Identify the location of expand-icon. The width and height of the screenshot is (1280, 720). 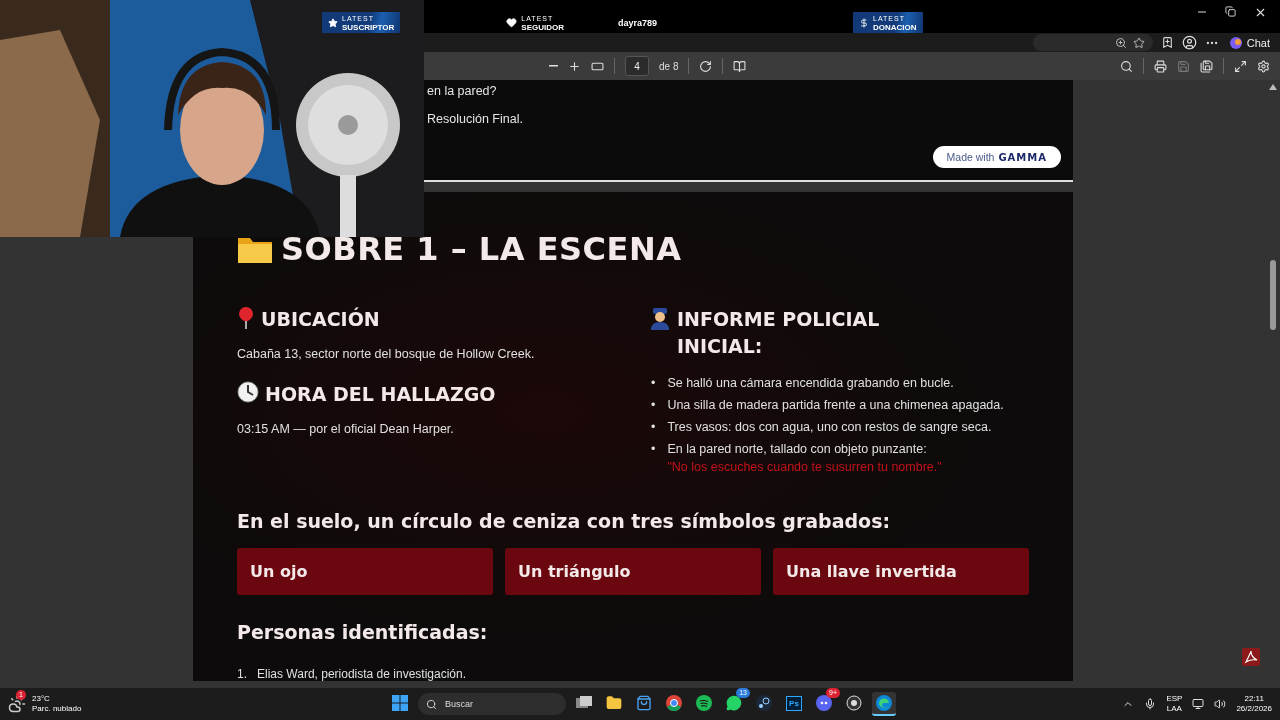
(1240, 66).